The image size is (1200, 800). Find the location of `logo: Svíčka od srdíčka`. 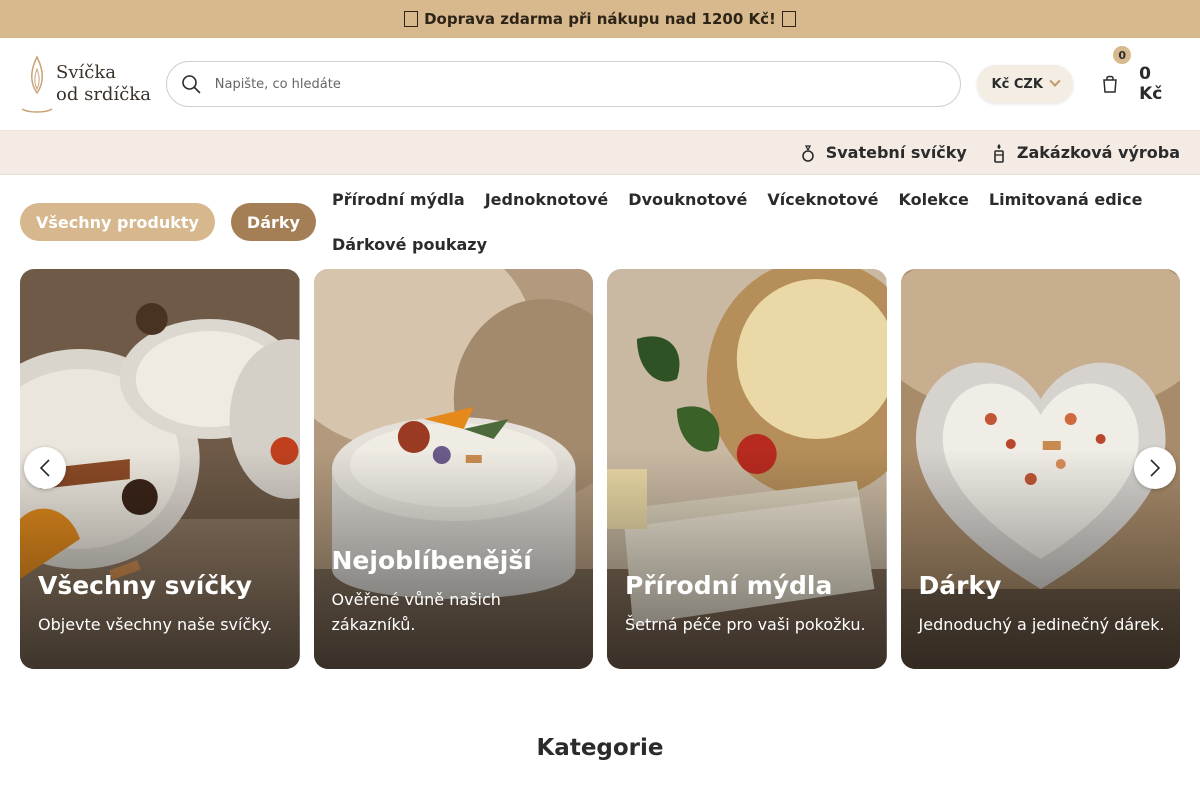

logo: Svíčka od srdíčka is located at coordinates (86, 84).